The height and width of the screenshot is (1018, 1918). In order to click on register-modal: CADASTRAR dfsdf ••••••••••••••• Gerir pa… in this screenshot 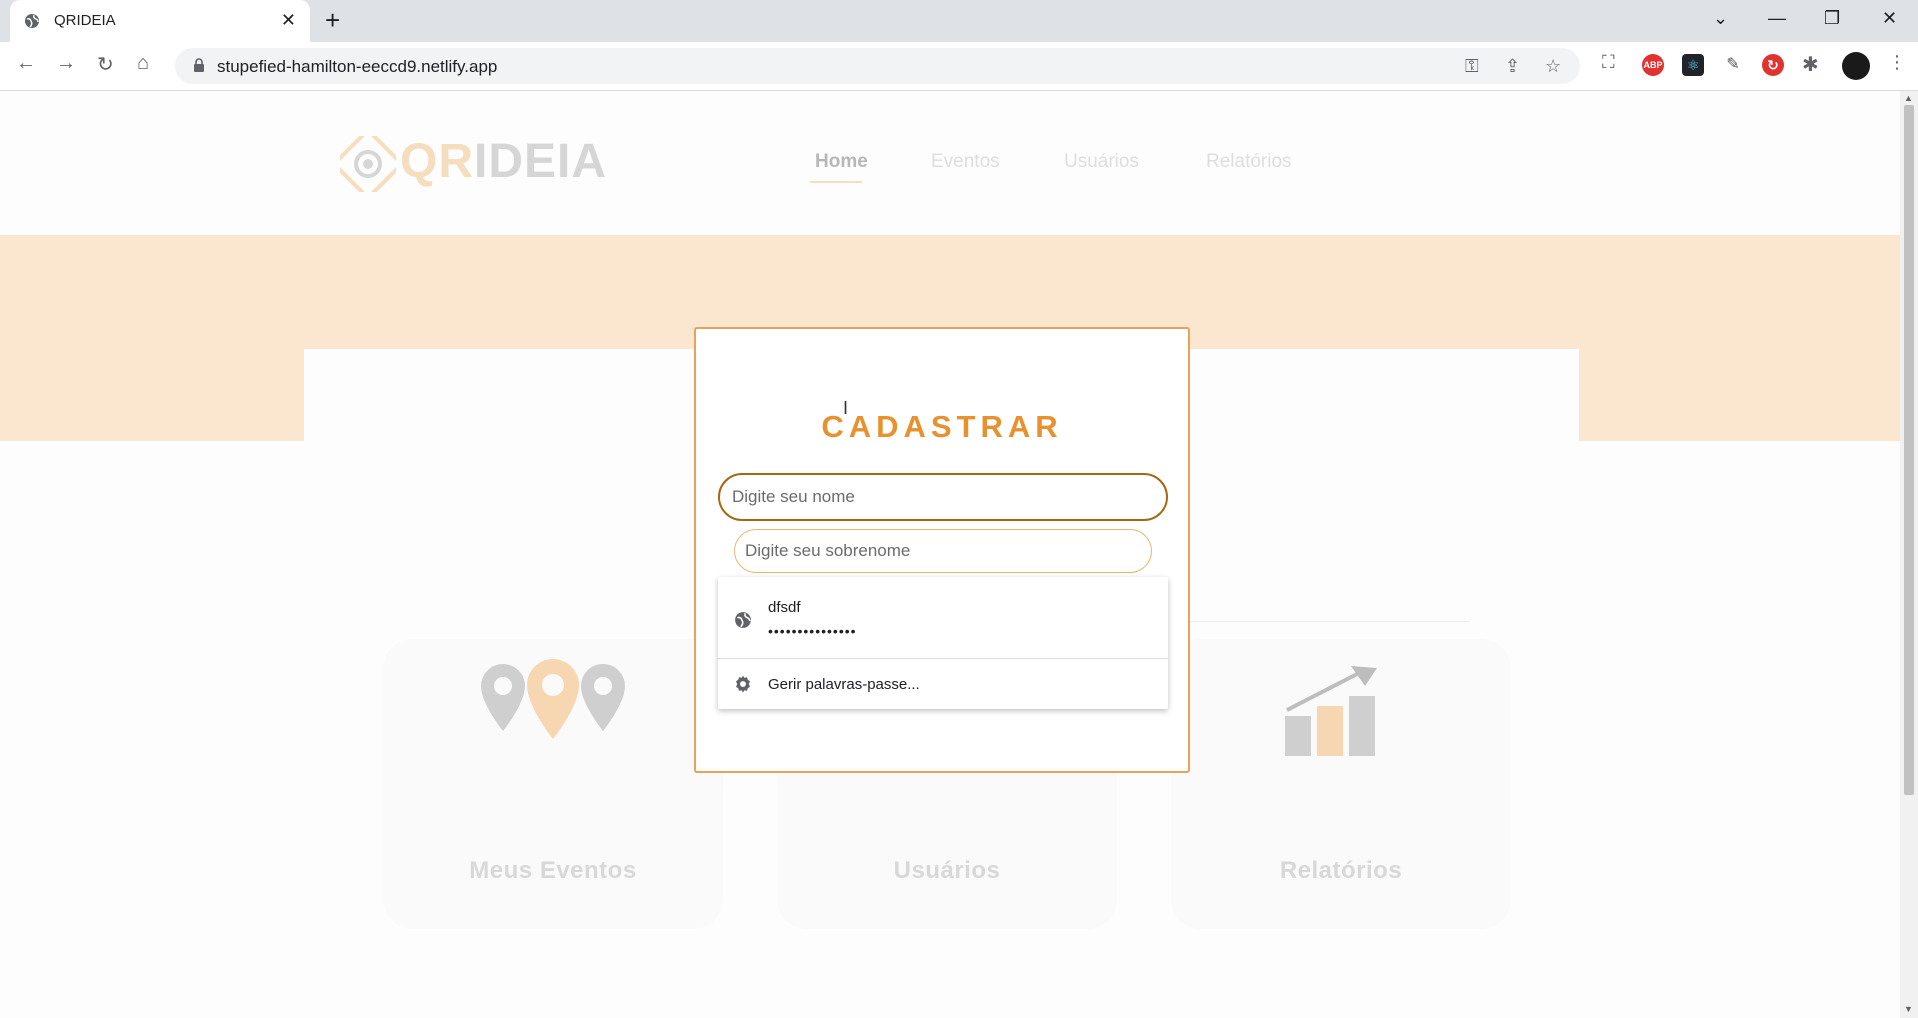, I will do `click(942, 550)`.